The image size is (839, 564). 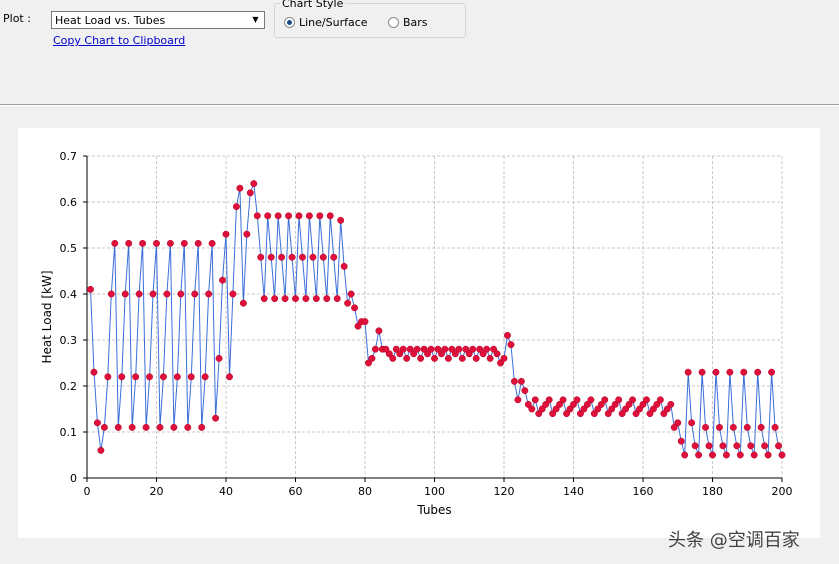 I want to click on x-tick-label: 120, so click(x=504, y=491).